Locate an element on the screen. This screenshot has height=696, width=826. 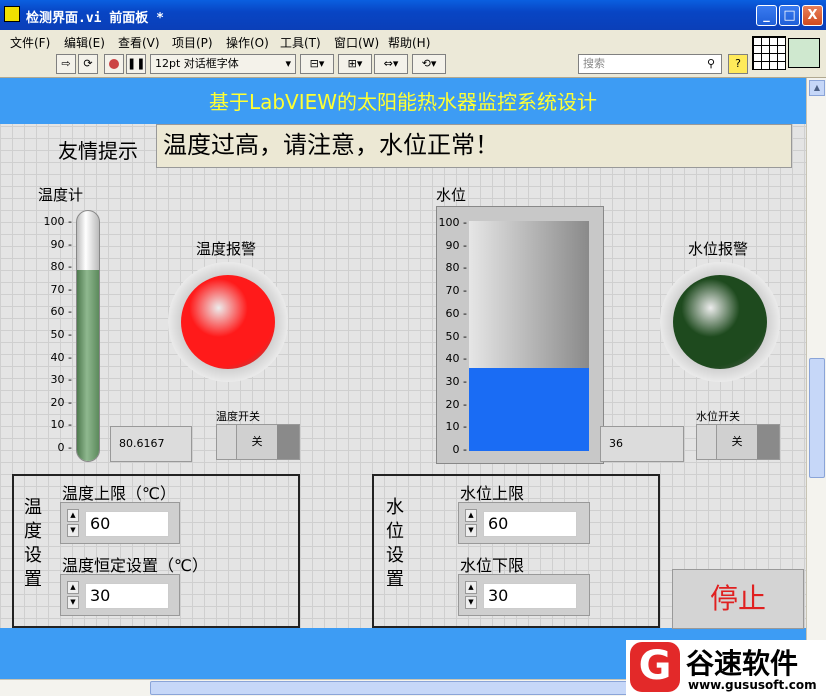
toolbar: ⇨ ⟳ ❚❚ 12pt 对话框字体 ▾ ⊟▾ ⊞▾ ⇔▾ ⟲▾ 搜索 ⚲ ? is located at coordinates (413, 65).